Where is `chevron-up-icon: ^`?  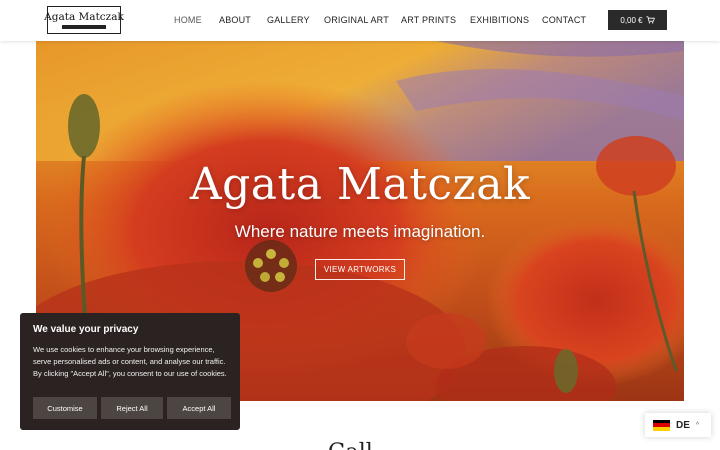 chevron-up-icon: ^ is located at coordinates (697, 425).